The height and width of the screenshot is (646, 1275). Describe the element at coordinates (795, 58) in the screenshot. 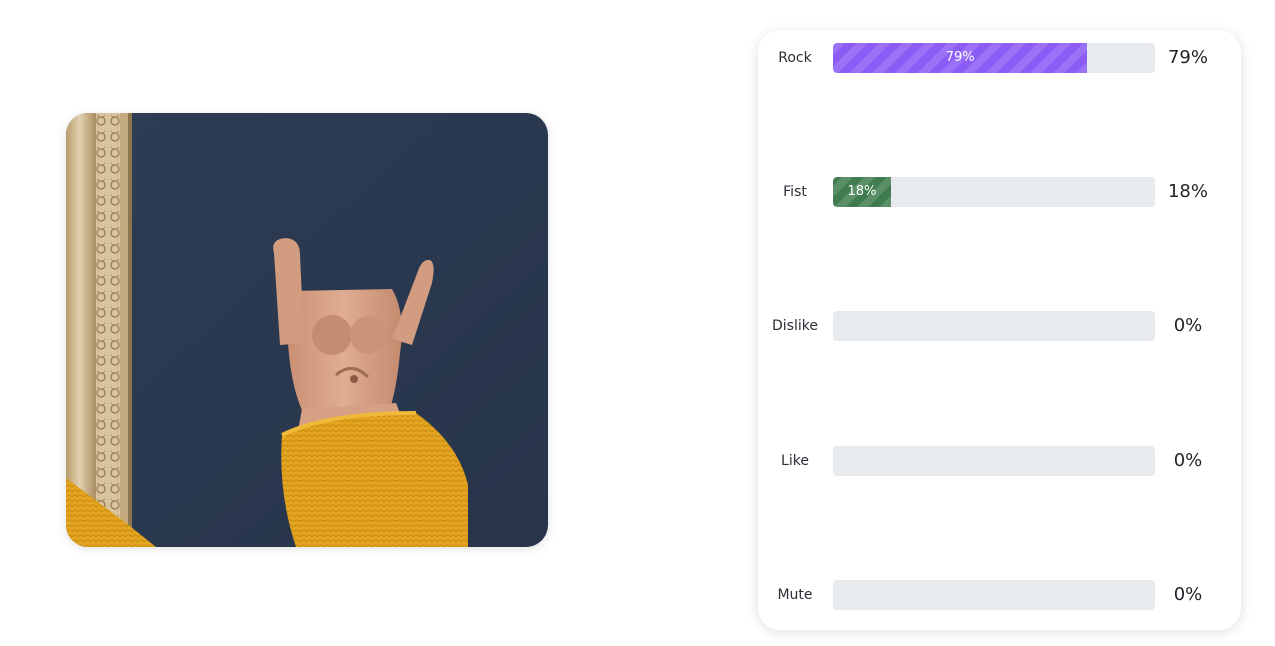

I see `result-label: Rock` at that location.